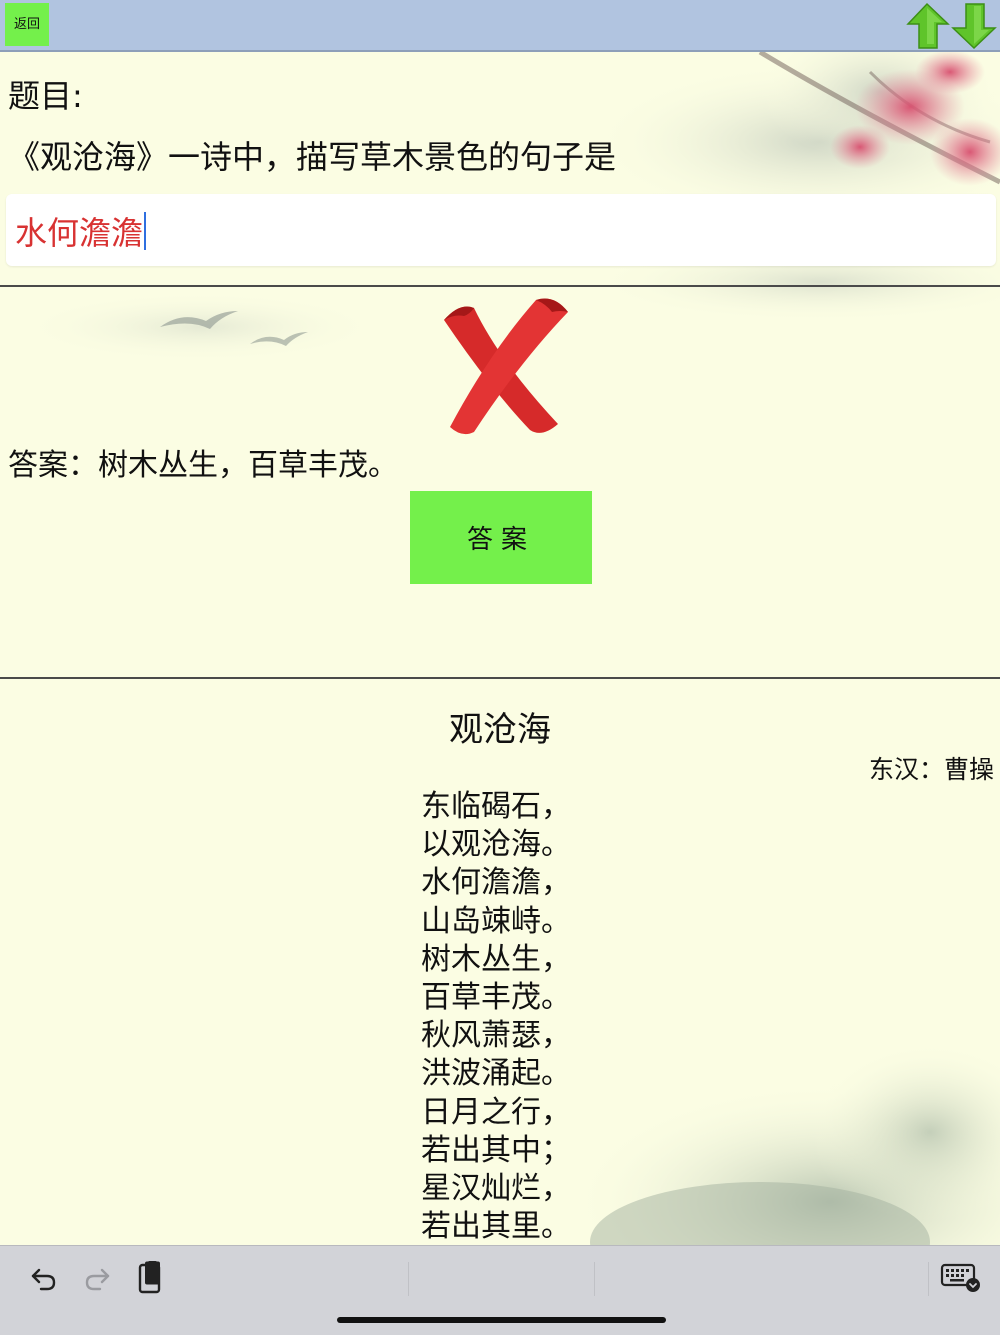  Describe the element at coordinates (496, 1112) in the screenshot. I see `poem-line: 日月之行，` at that location.